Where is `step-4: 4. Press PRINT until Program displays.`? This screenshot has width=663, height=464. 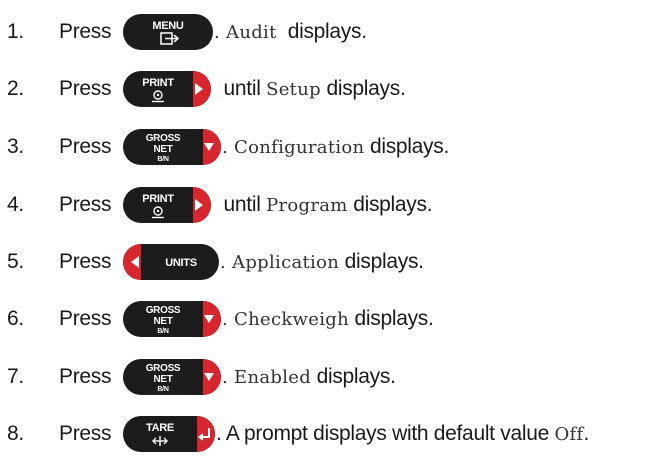
step-4: 4. Press PRINT until Program displays. is located at coordinates (331, 205).